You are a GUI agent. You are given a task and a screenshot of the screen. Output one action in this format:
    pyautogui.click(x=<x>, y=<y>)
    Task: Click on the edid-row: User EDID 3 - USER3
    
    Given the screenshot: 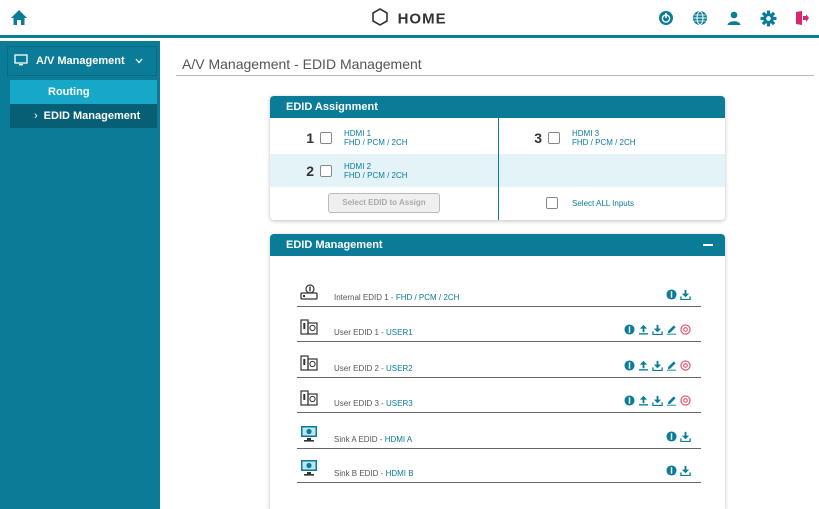 What is the action you would take?
    pyautogui.click(x=499, y=400)
    